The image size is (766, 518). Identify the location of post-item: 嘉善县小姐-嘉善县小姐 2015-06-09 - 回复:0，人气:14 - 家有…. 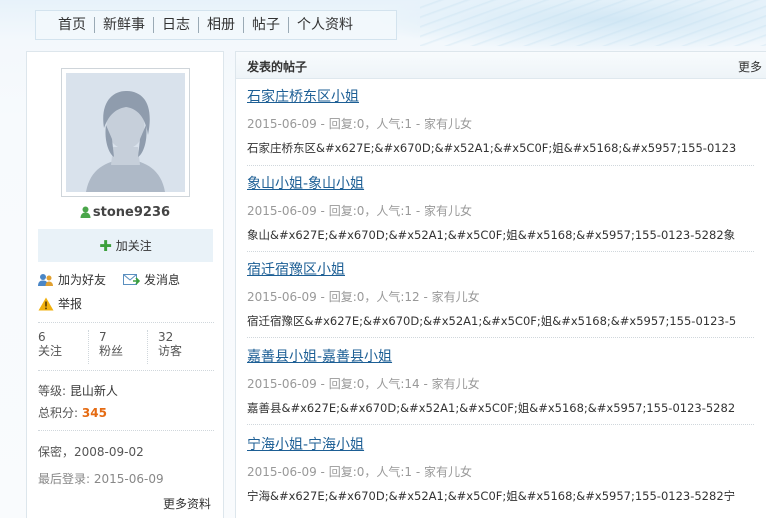
(506, 381).